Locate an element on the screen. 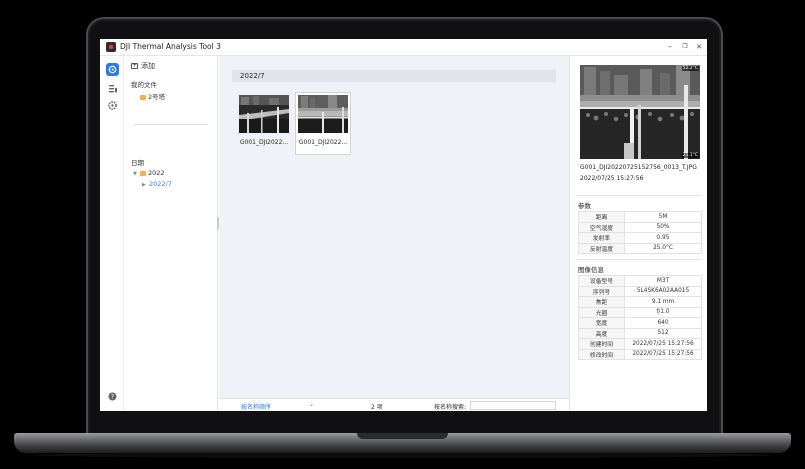 The image size is (805, 469). info-key: 光圈 is located at coordinates (601, 312).